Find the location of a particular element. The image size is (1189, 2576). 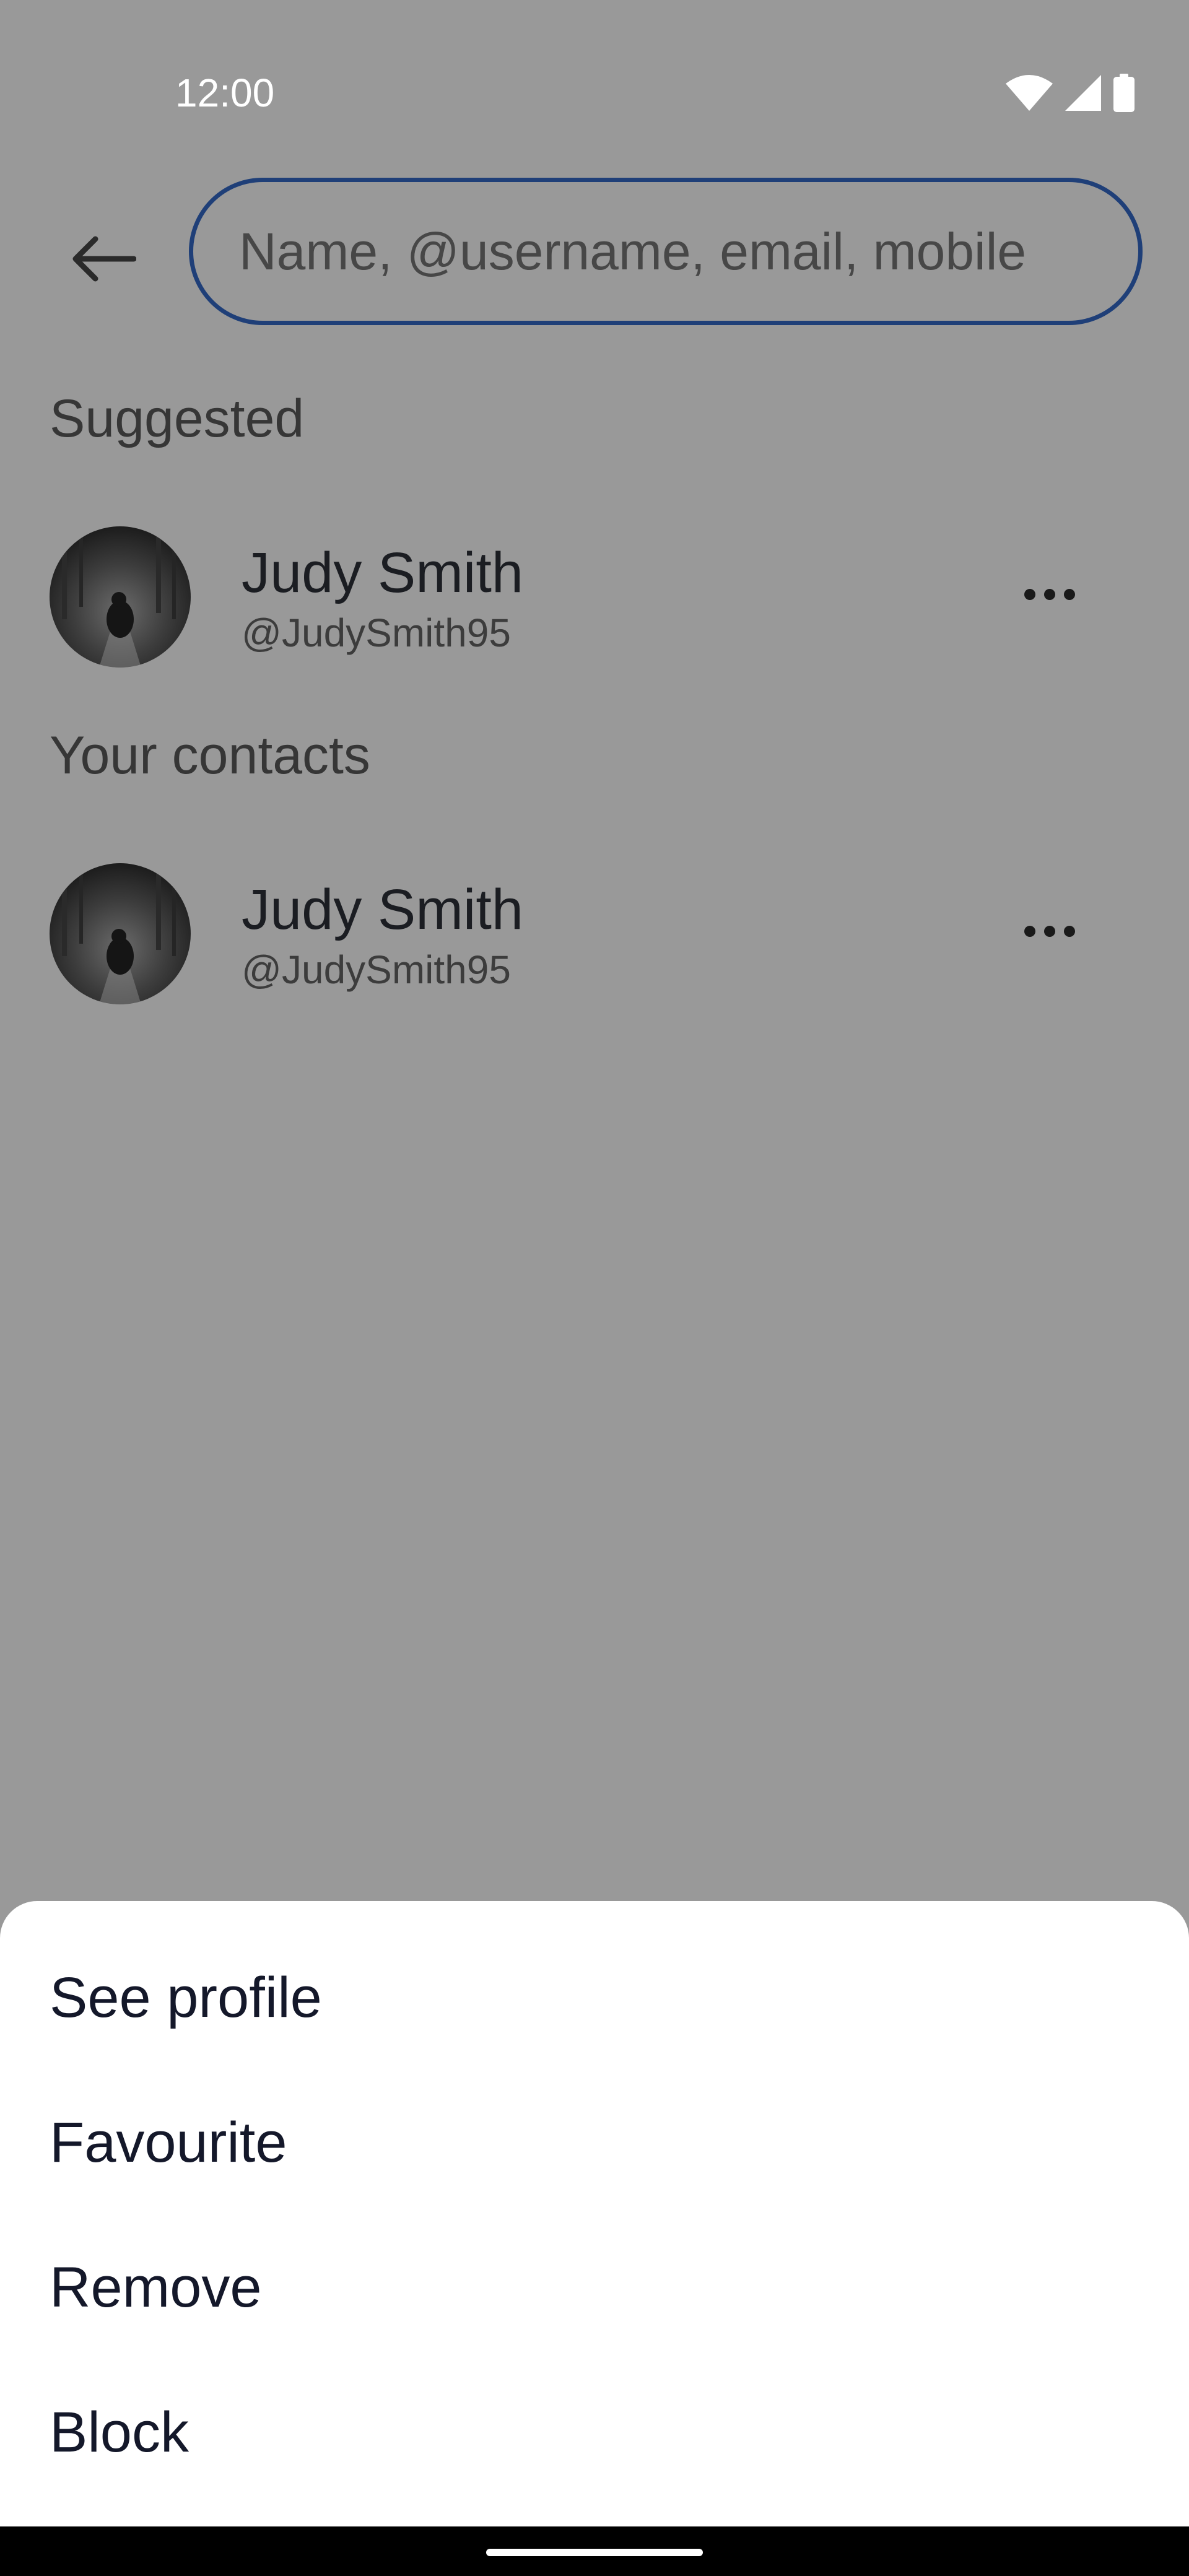

suggested-heading: Suggested is located at coordinates (177, 418).